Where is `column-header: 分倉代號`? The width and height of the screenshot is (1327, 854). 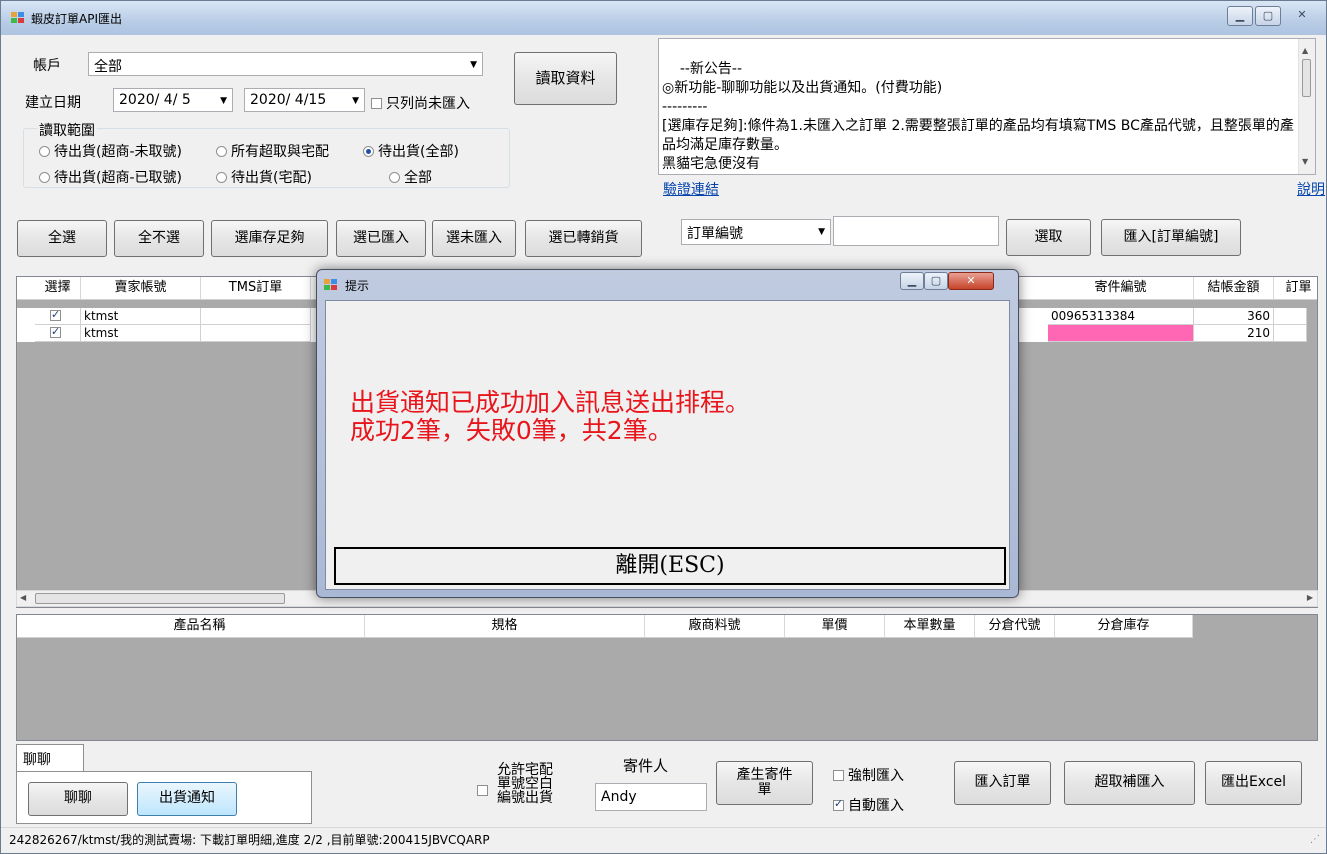
column-header: 分倉代號 is located at coordinates (1015, 626).